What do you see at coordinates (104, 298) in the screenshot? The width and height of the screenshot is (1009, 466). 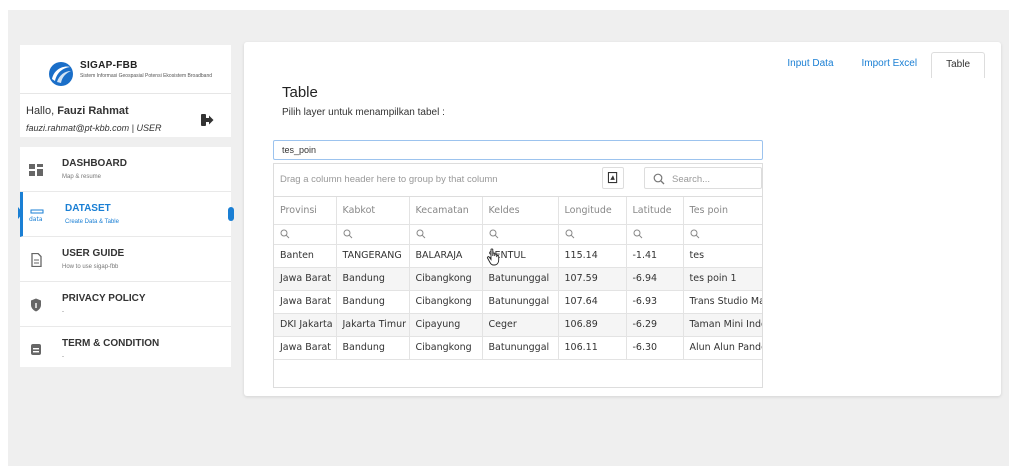 I see `sidebar-item-label: PRIVACY POLICY` at bounding box center [104, 298].